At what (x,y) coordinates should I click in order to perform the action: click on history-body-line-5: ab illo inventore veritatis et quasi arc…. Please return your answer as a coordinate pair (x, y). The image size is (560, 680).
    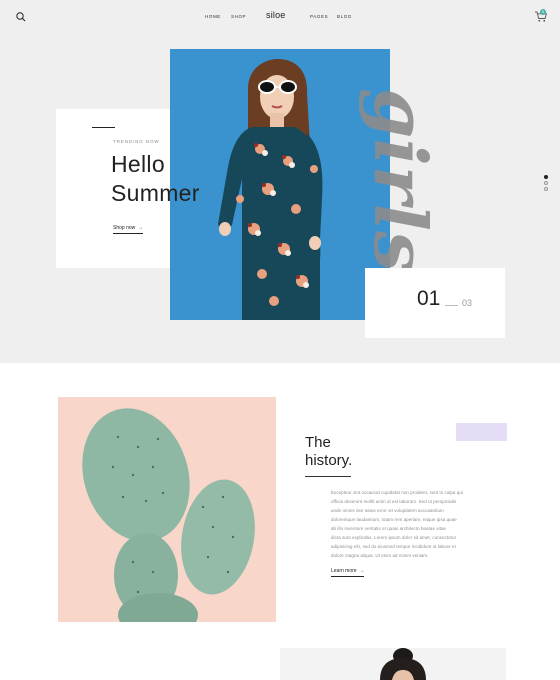
    Looking at the image, I should click on (389, 528).